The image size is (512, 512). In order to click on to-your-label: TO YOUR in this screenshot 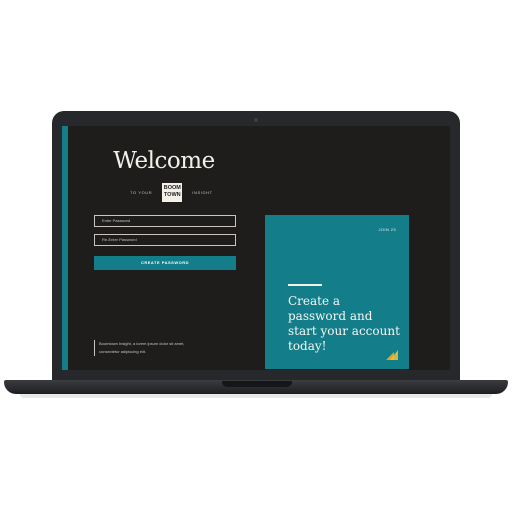, I will do `click(141, 192)`.